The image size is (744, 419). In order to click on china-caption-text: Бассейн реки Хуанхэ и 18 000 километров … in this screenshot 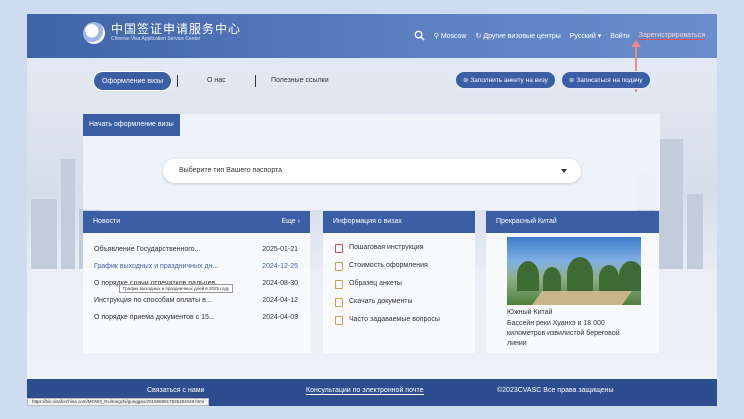, I will do `click(563, 333)`.